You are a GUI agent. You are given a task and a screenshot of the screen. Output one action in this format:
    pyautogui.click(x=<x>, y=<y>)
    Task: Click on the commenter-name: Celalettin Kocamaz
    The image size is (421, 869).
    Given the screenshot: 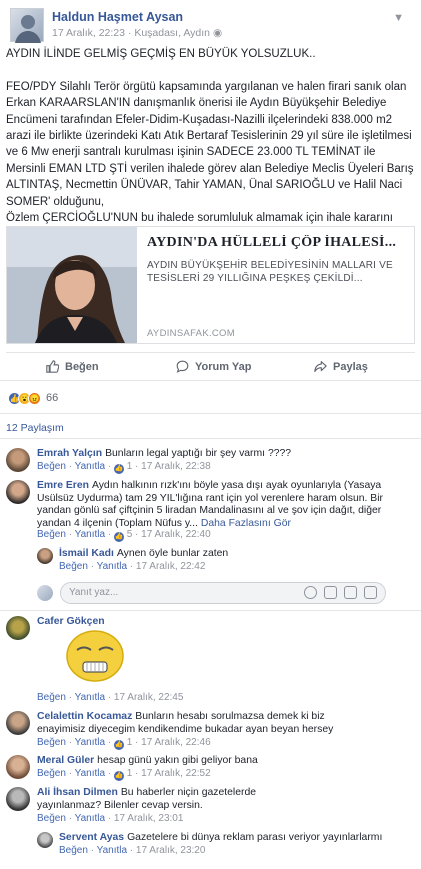 What is the action you would take?
    pyautogui.click(x=84, y=716)
    